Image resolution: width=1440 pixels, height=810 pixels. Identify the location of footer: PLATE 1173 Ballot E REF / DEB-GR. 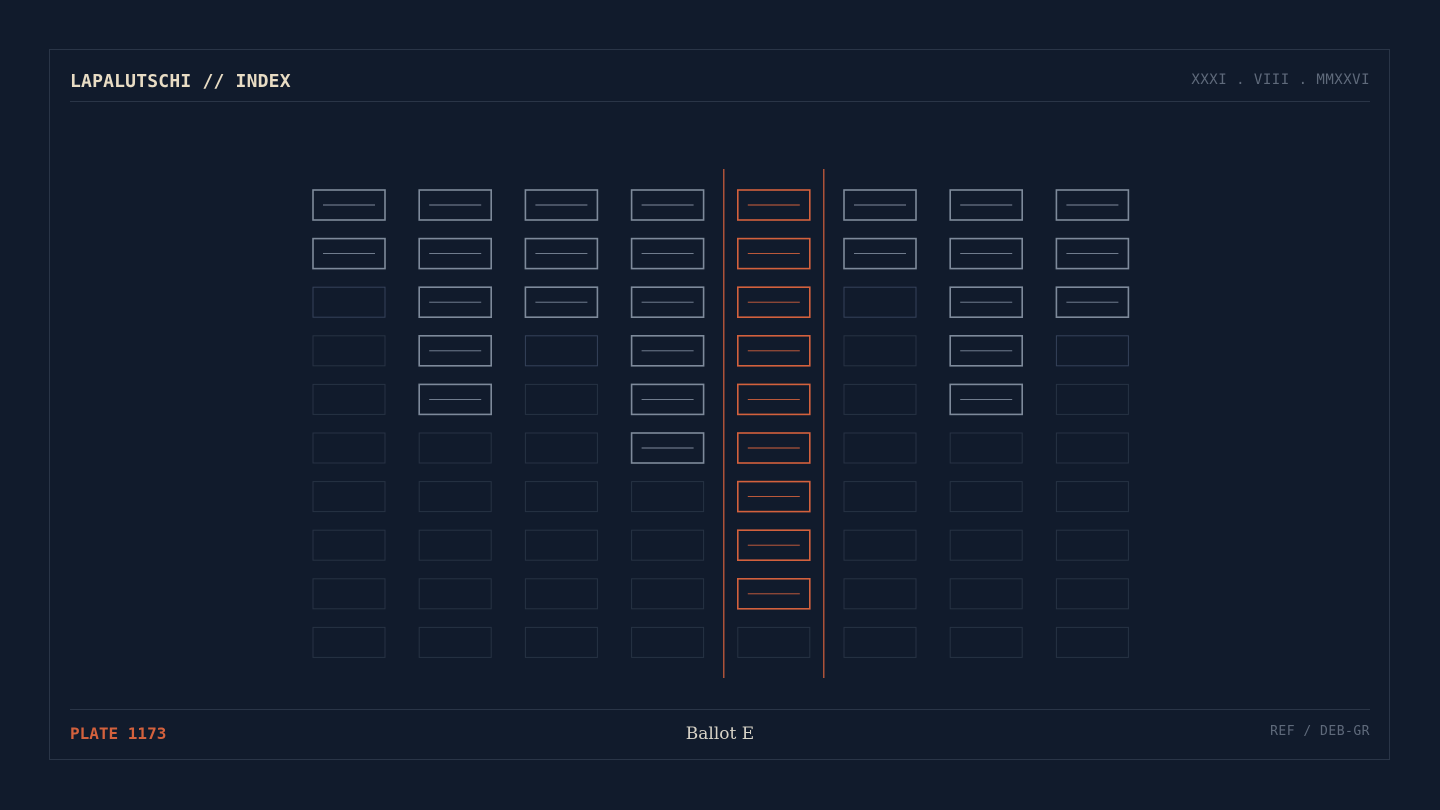
(720, 729).